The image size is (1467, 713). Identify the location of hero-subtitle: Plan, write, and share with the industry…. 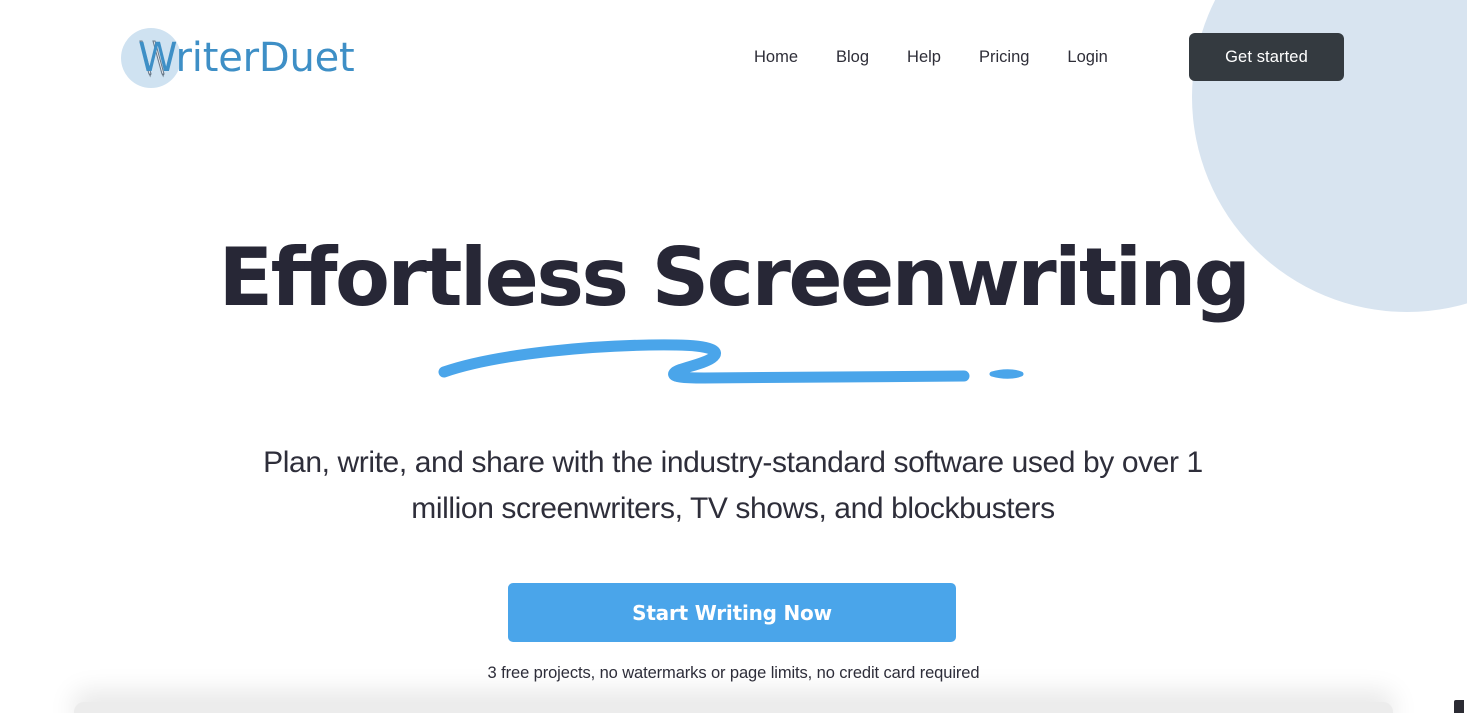
(733, 486).